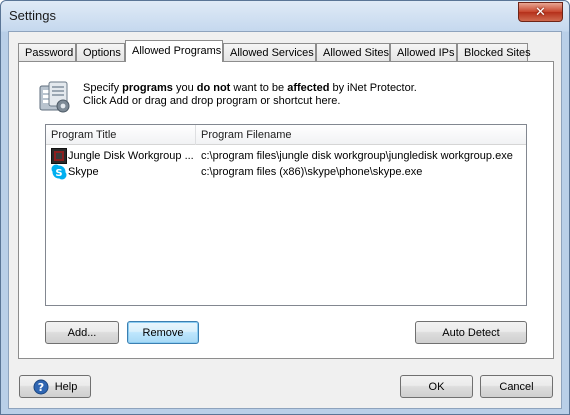 This screenshot has width=570, height=415. Describe the element at coordinates (100, 52) in the screenshot. I see `tab-options: Options` at that location.